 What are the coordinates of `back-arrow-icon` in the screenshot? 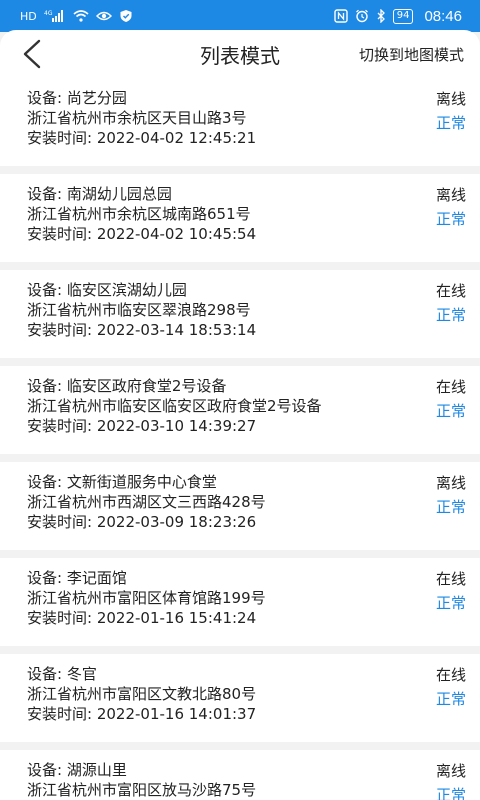 It's located at (32, 54).